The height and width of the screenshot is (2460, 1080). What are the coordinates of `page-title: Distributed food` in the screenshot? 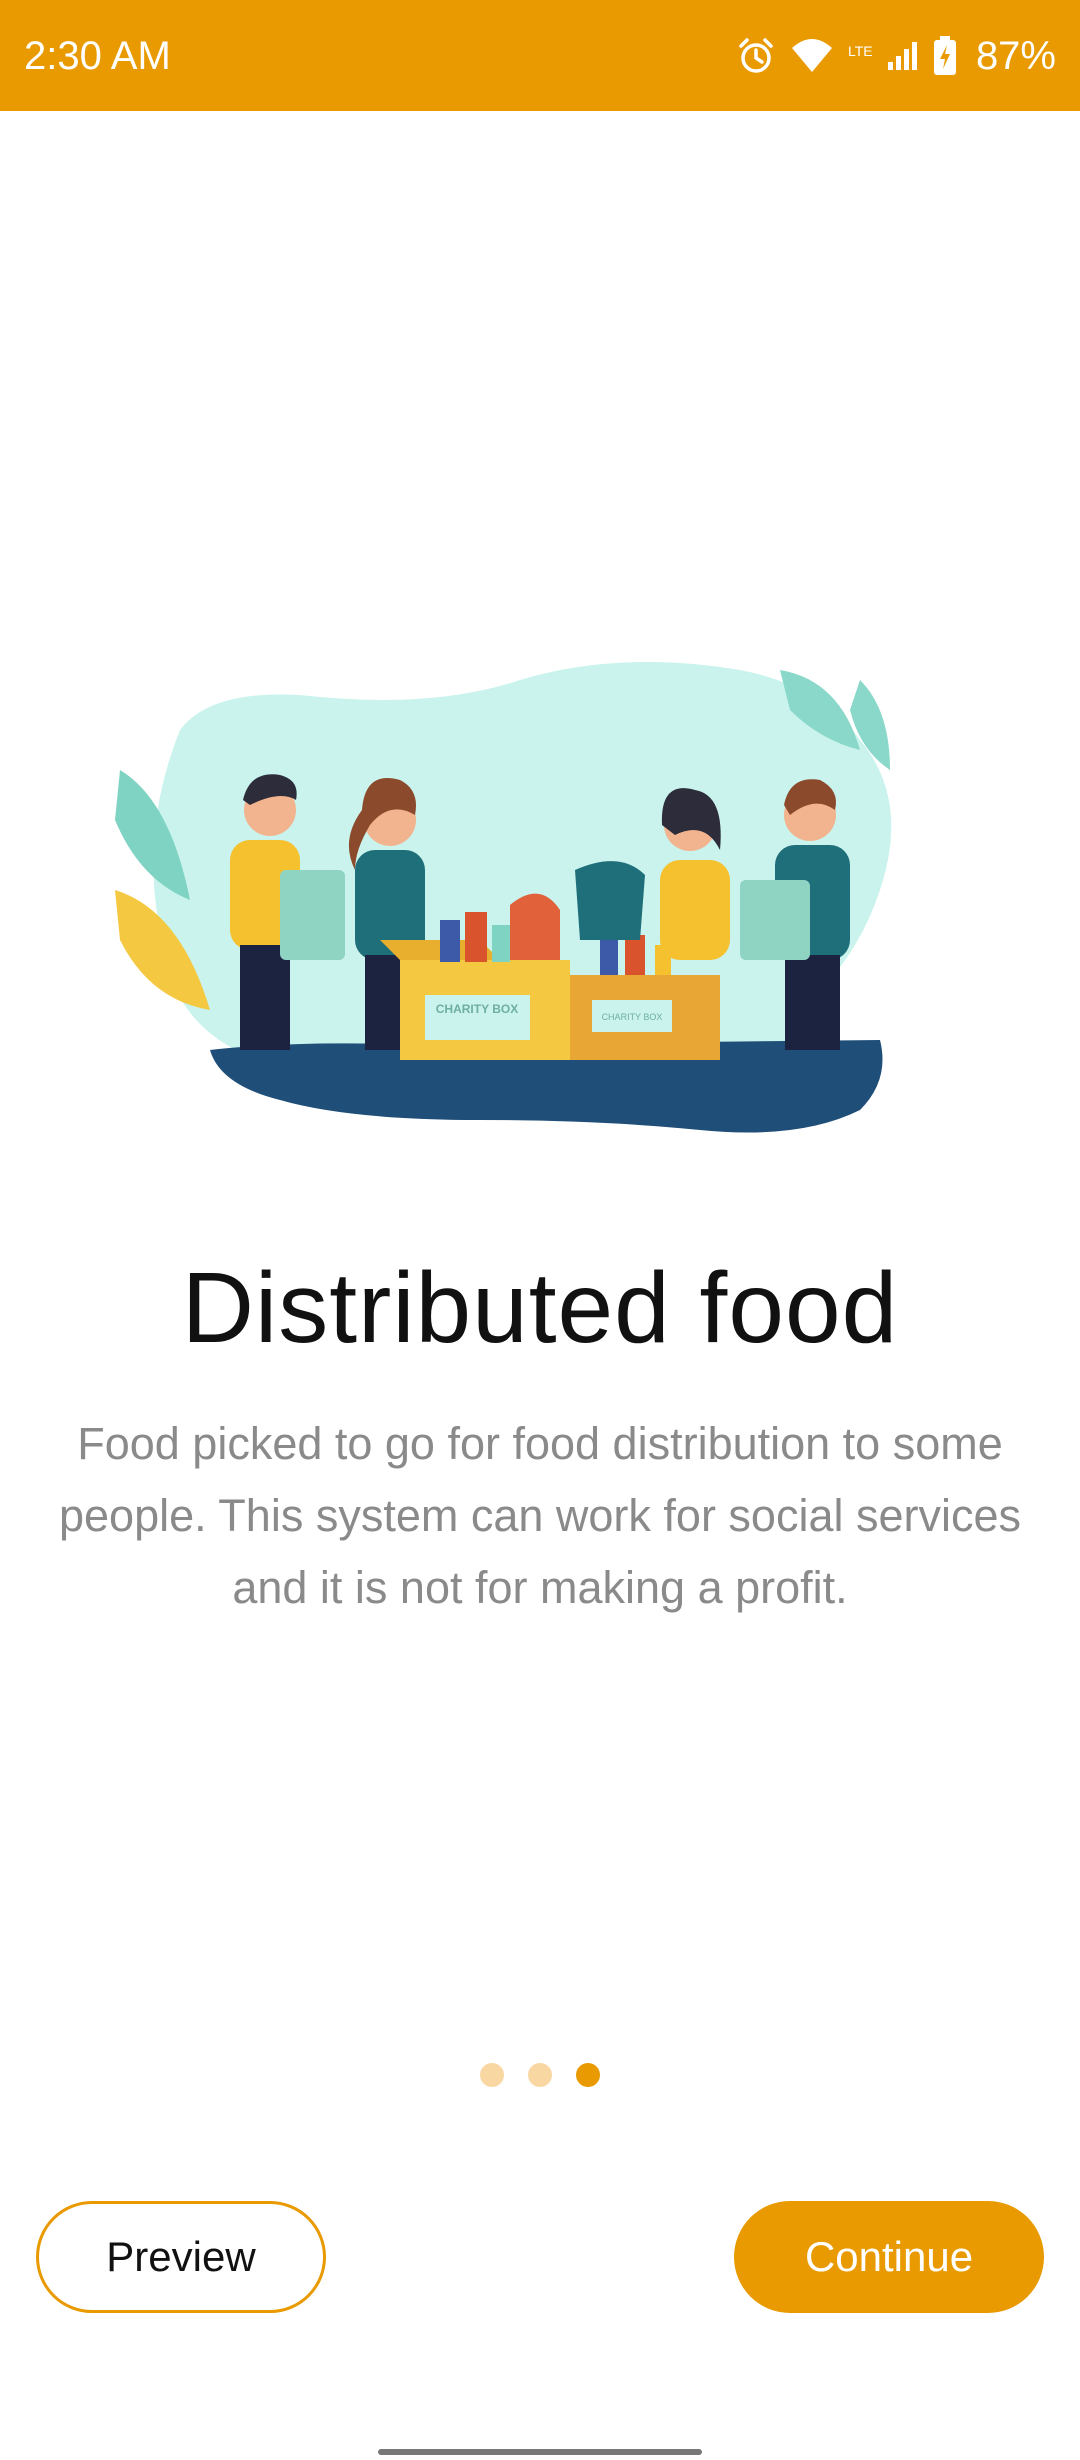 It's located at (540, 1308).